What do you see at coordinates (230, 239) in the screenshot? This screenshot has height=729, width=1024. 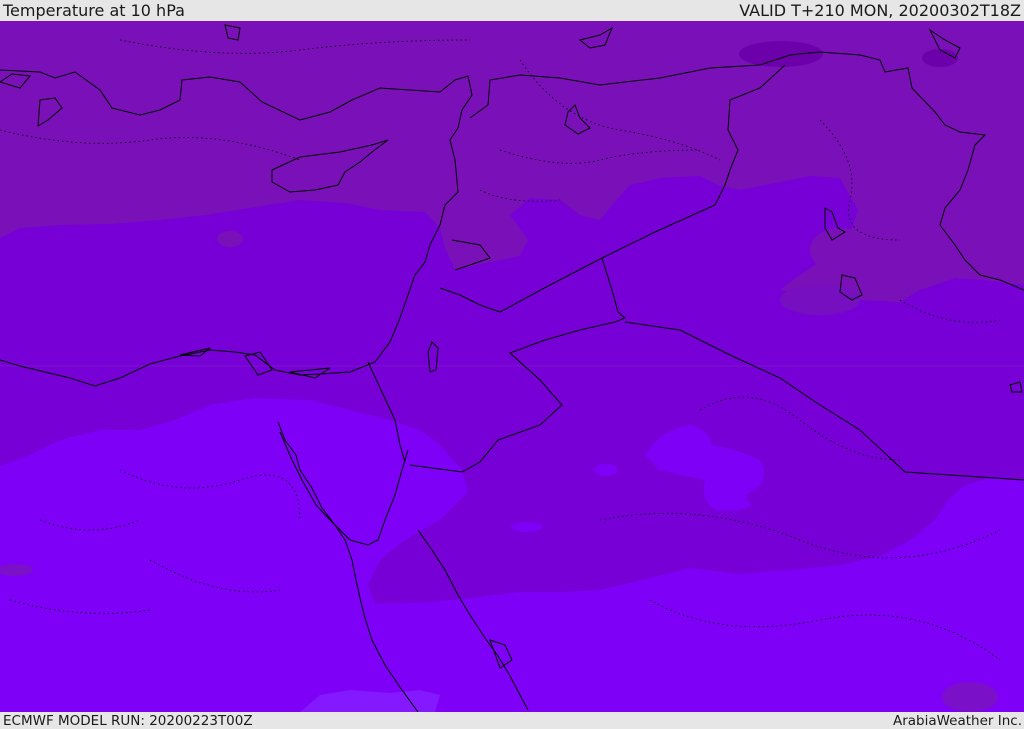 I see `field-cold-pocket` at bounding box center [230, 239].